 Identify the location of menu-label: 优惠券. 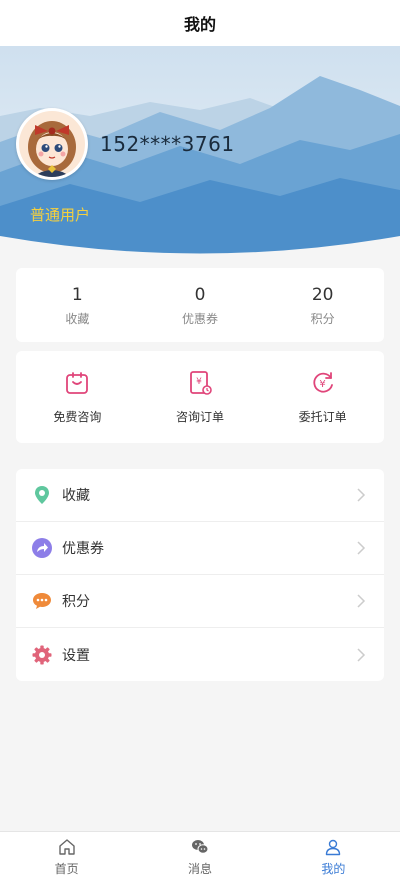
(83, 549).